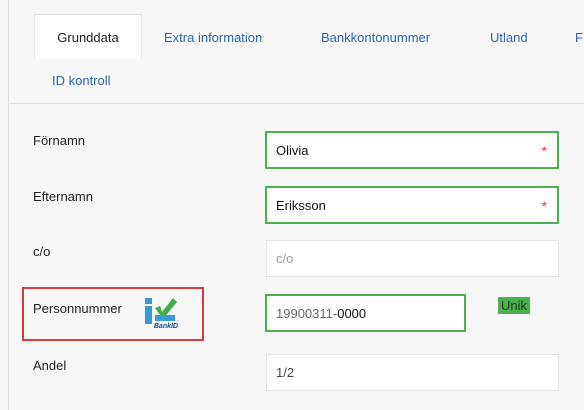 The height and width of the screenshot is (410, 584). What do you see at coordinates (88, 36) in the screenshot?
I see `tab-grunddata: Grunddata` at bounding box center [88, 36].